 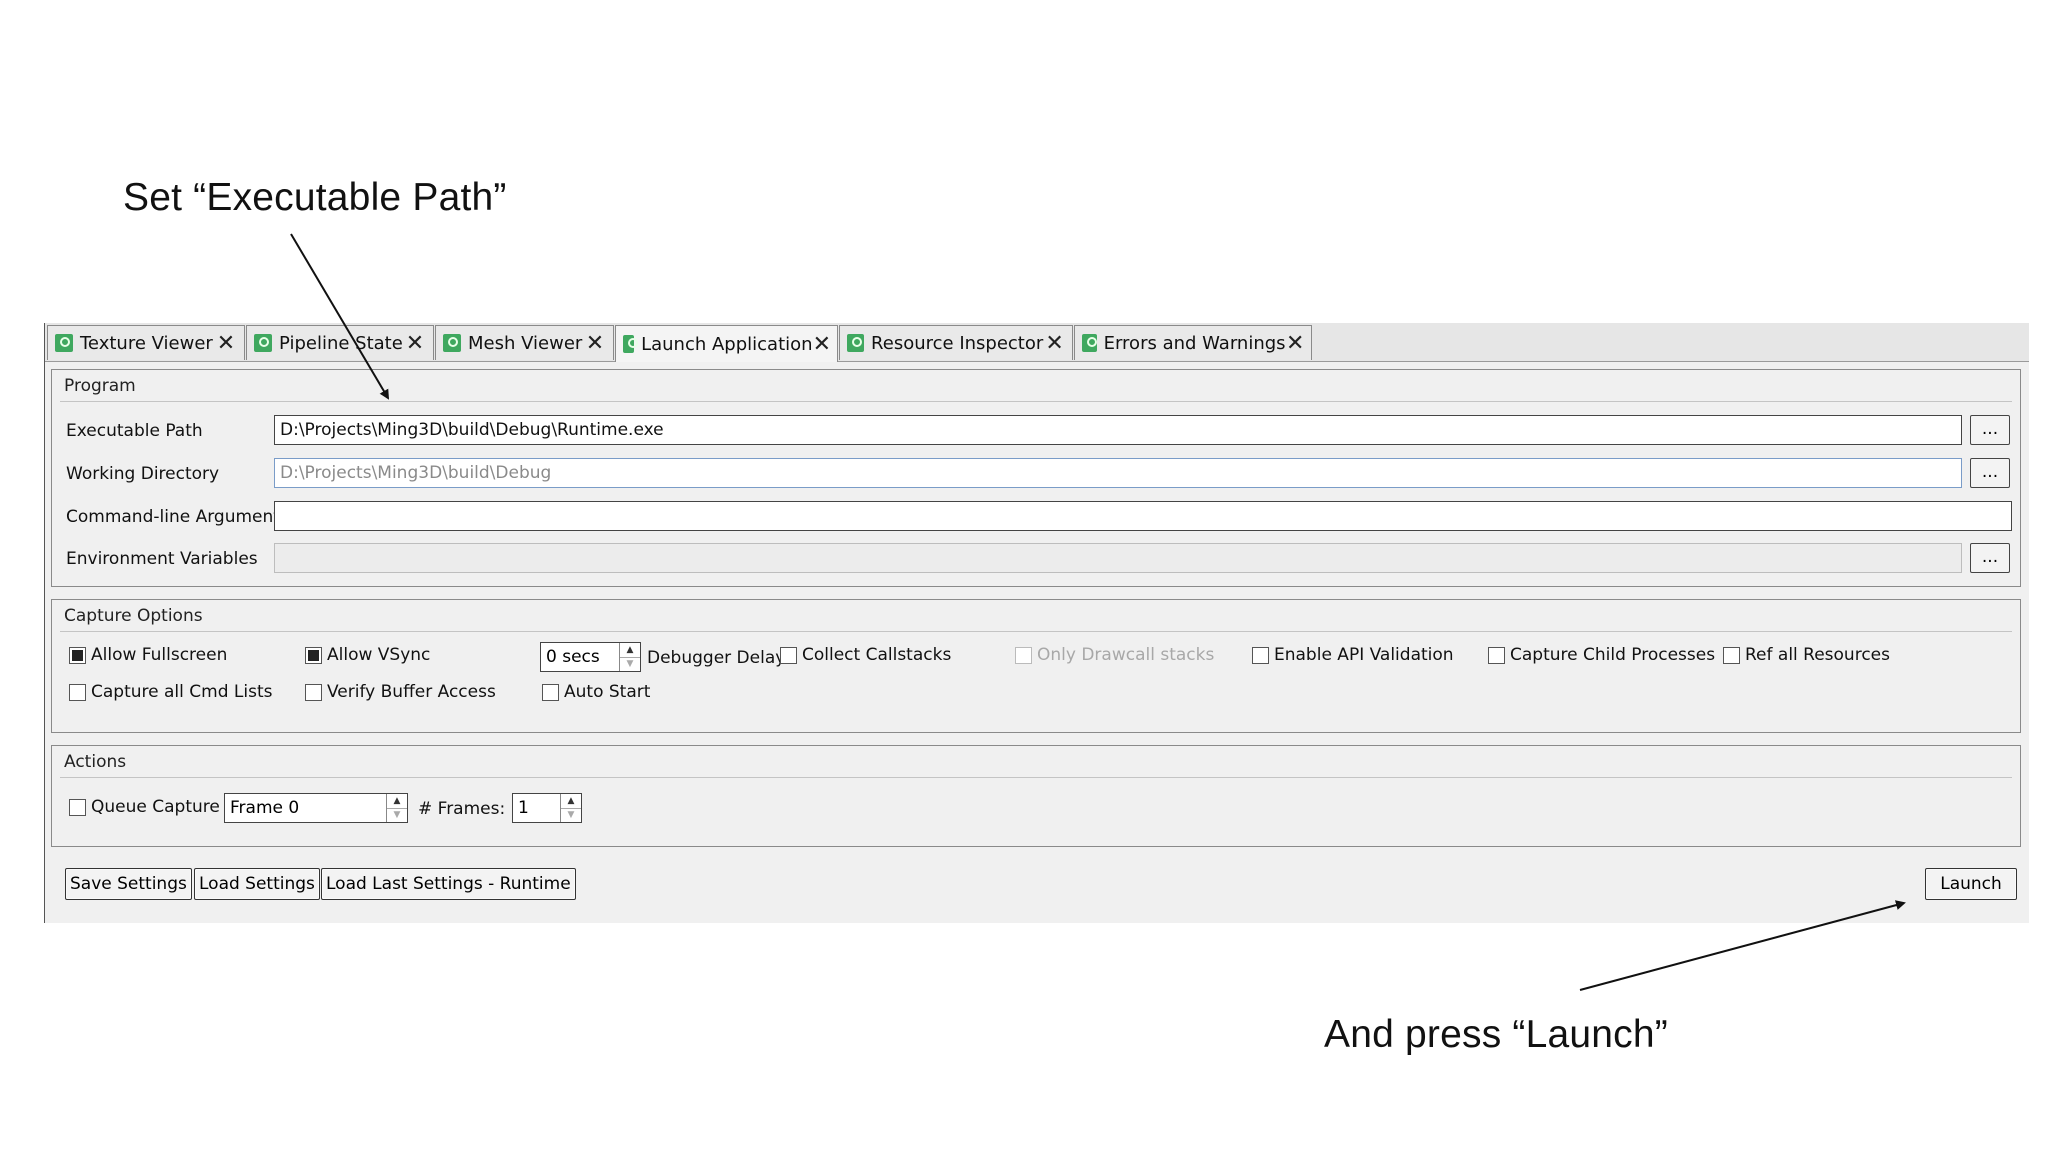 I want to click on working-directory-input: D:\Projects\Ming3D\build\Debug, so click(x=1118, y=473).